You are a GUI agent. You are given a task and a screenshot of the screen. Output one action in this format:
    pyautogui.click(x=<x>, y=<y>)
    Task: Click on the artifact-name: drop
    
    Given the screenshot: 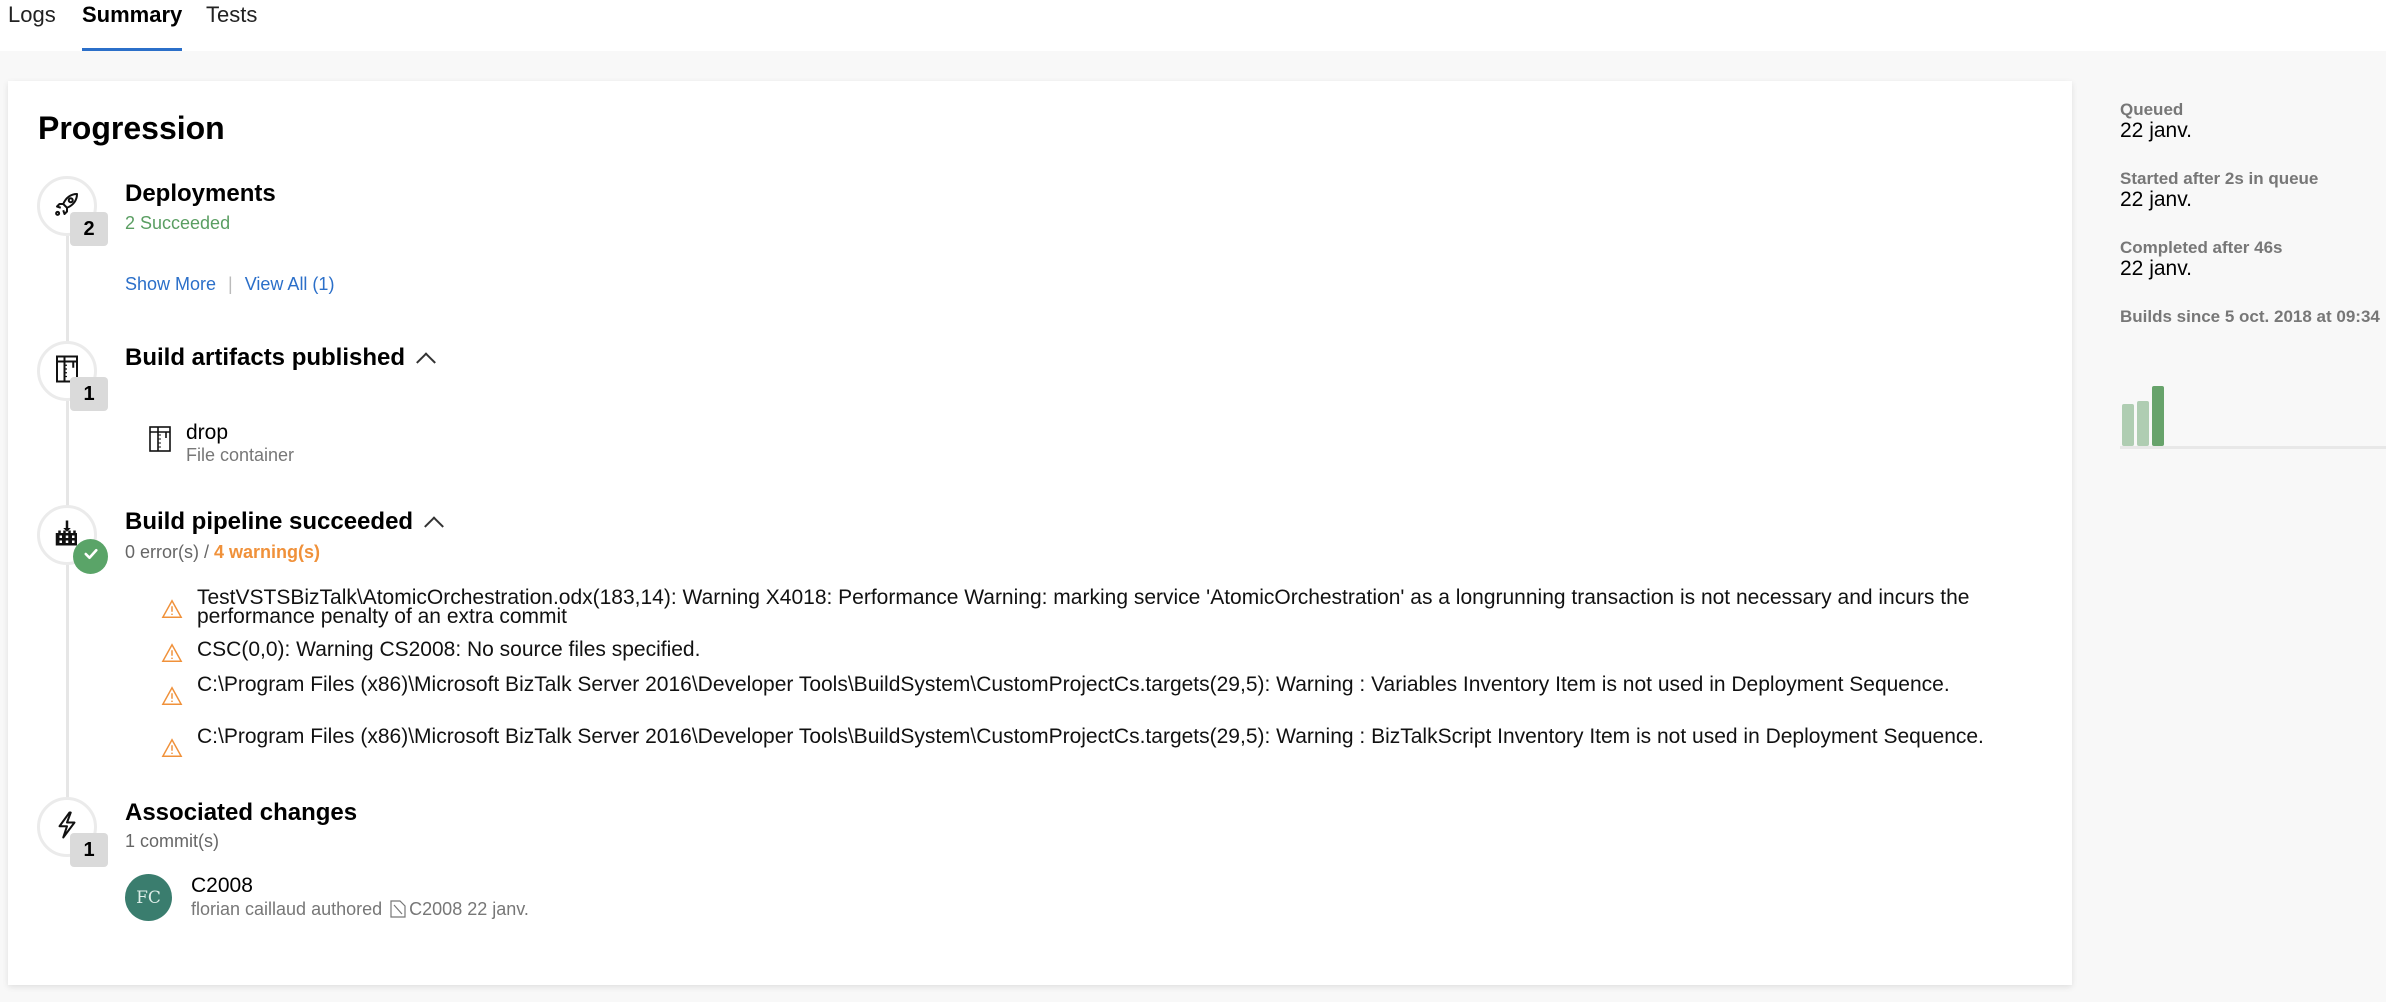 What is the action you would take?
    pyautogui.click(x=207, y=433)
    